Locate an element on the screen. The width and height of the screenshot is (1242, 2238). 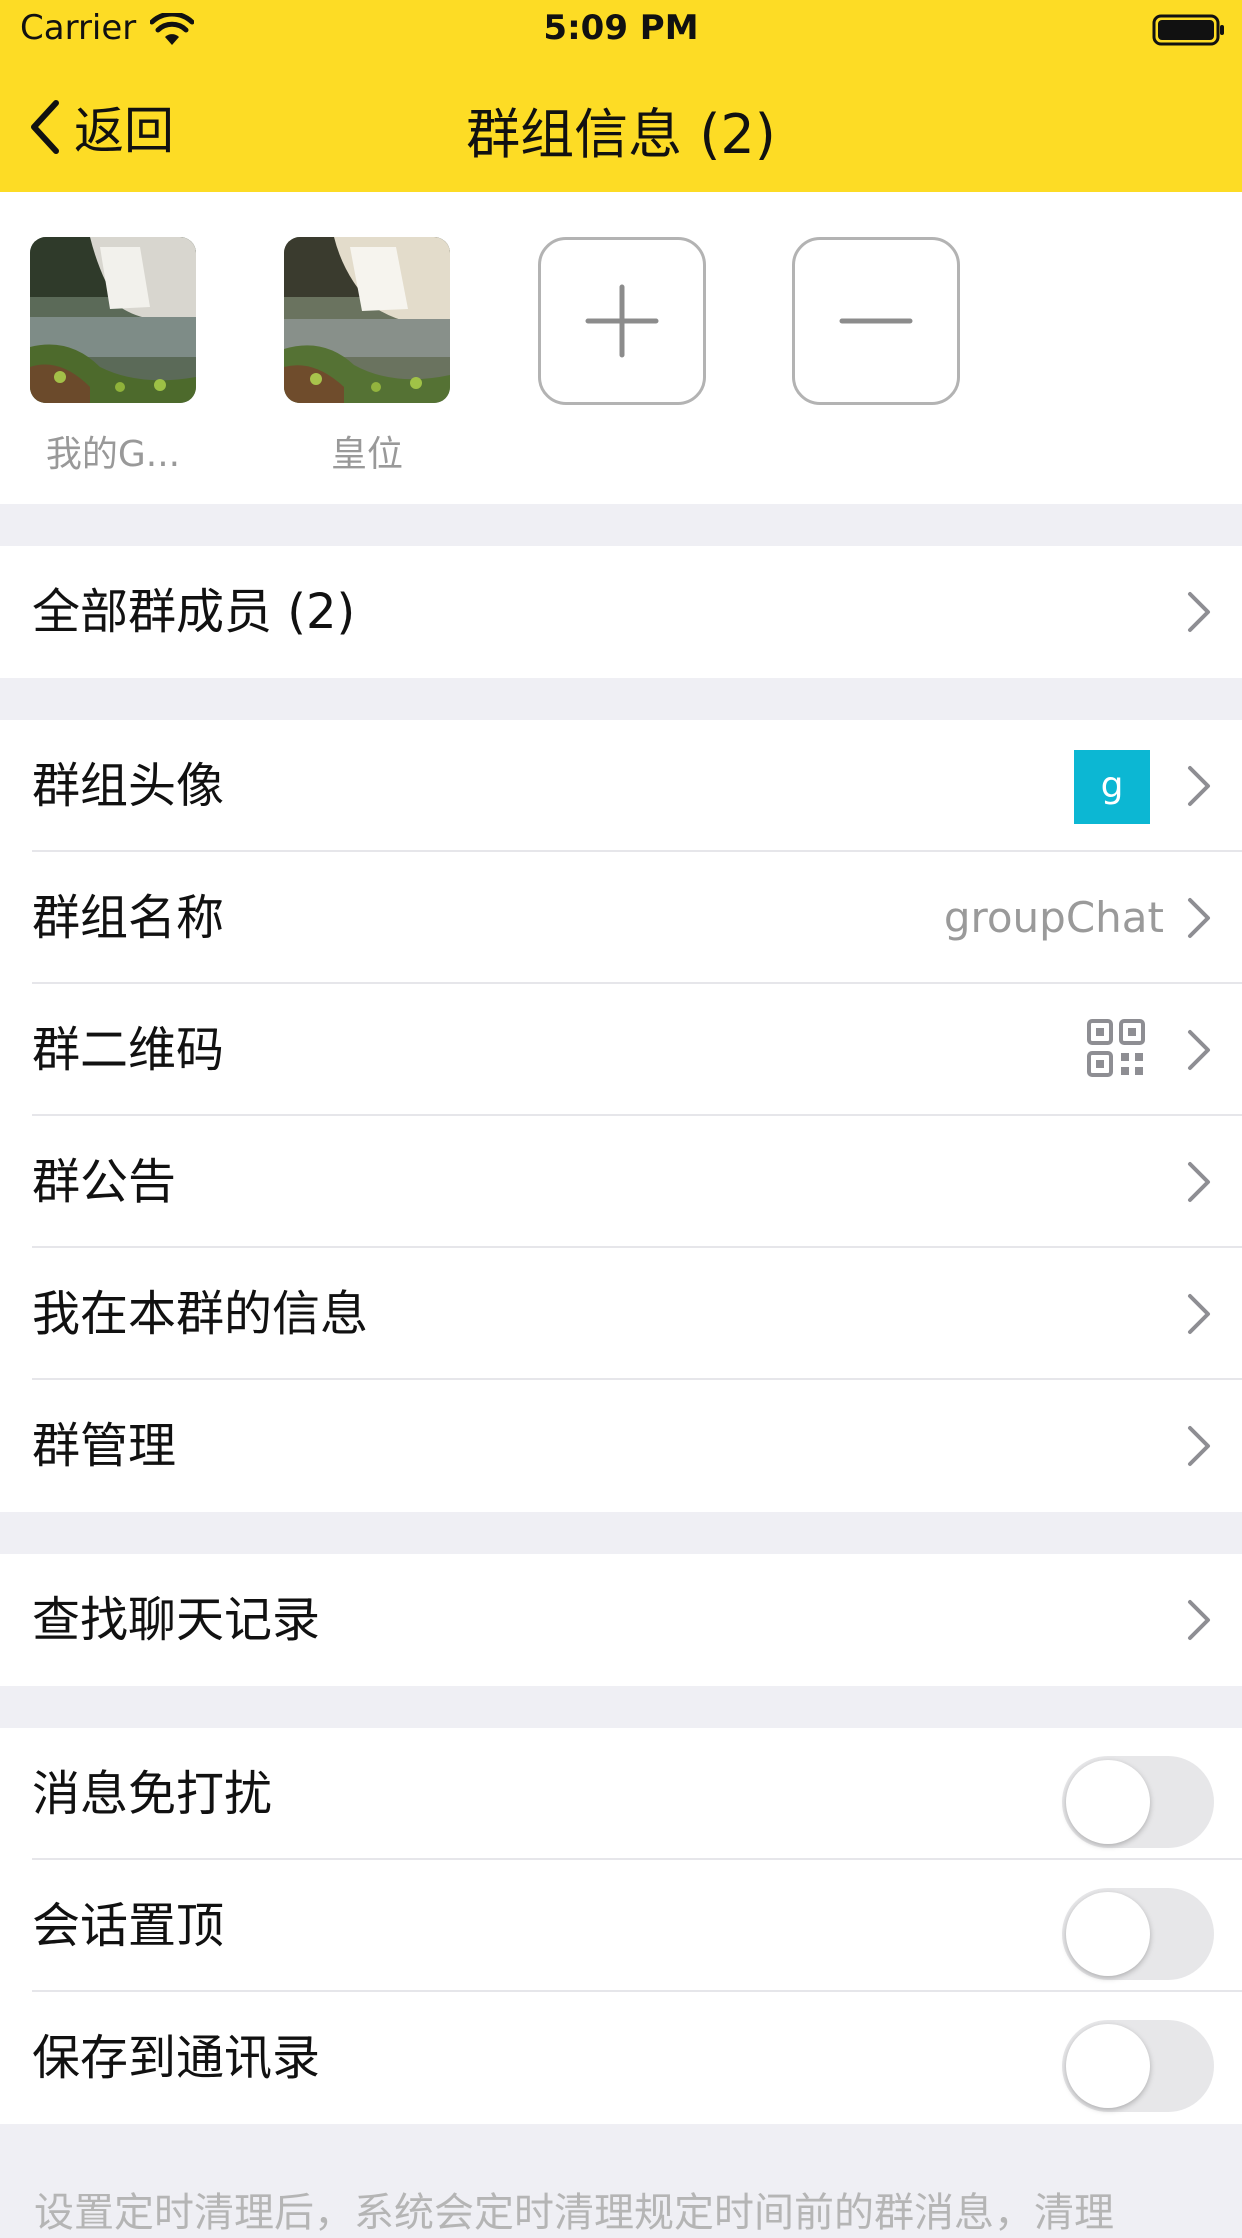
group-manage-label: 群管理 is located at coordinates (104, 1446).